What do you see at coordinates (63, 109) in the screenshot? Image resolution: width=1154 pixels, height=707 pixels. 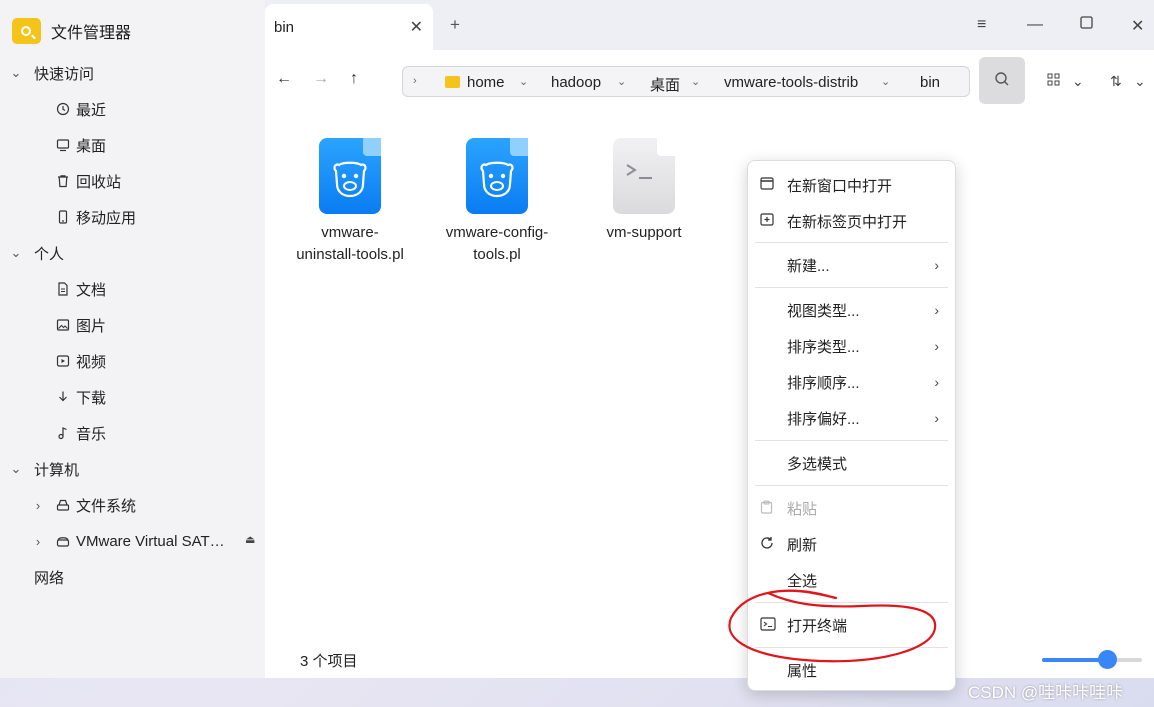 I see `clock-icon` at bounding box center [63, 109].